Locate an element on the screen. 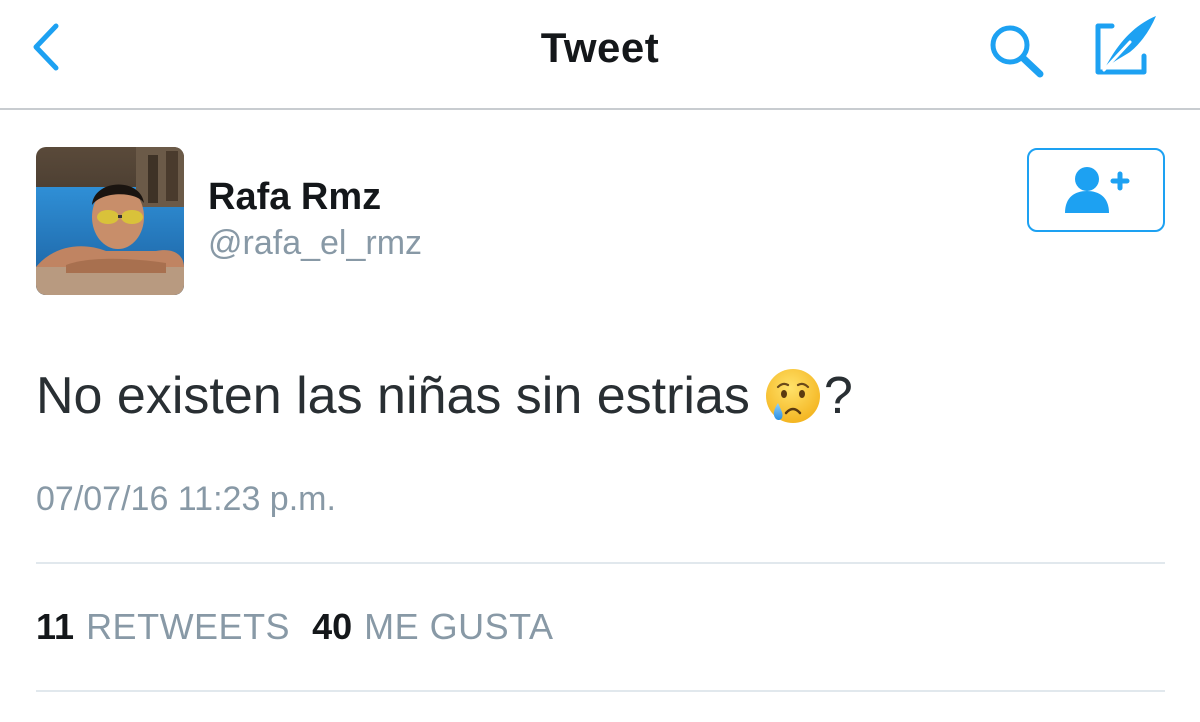 This screenshot has width=1200, height=722. likes-stat: 40 ME GUSTA is located at coordinates (432, 627).